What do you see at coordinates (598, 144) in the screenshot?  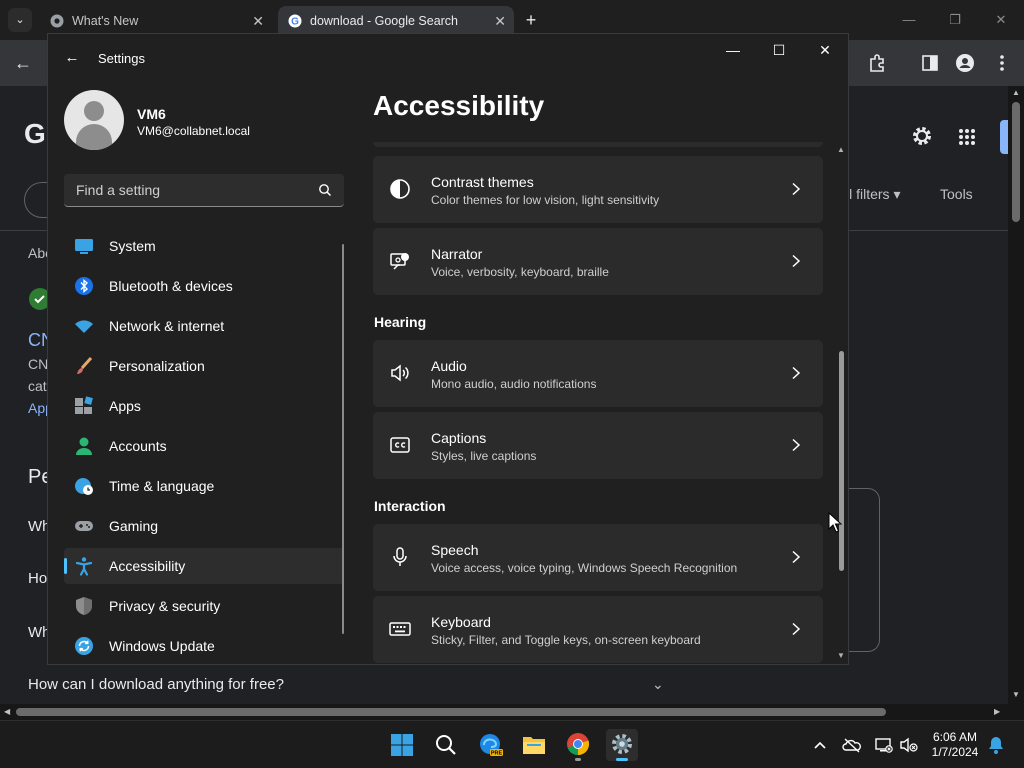 I see `settings-card-partial` at bounding box center [598, 144].